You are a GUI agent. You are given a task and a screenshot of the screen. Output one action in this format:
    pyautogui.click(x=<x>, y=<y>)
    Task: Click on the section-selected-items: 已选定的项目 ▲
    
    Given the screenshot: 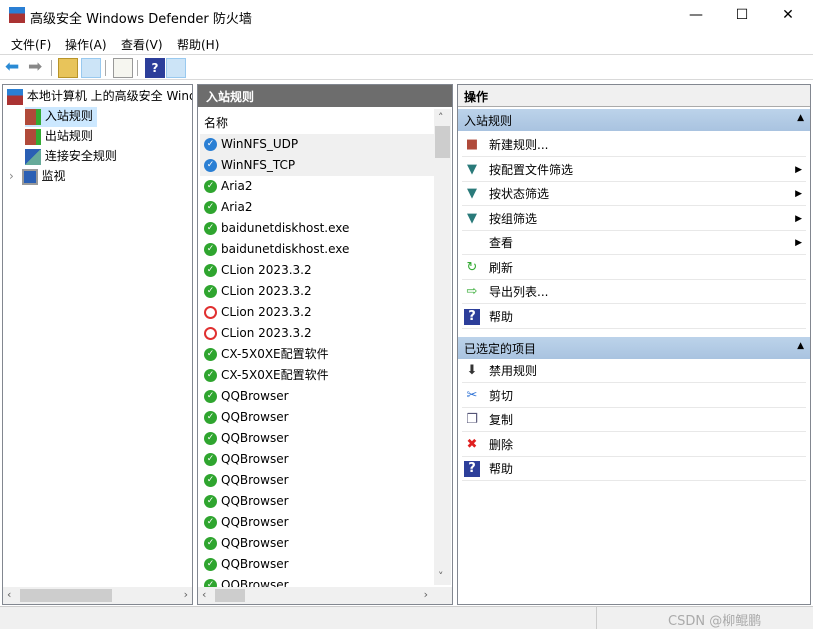 What is the action you would take?
    pyautogui.click(x=634, y=348)
    